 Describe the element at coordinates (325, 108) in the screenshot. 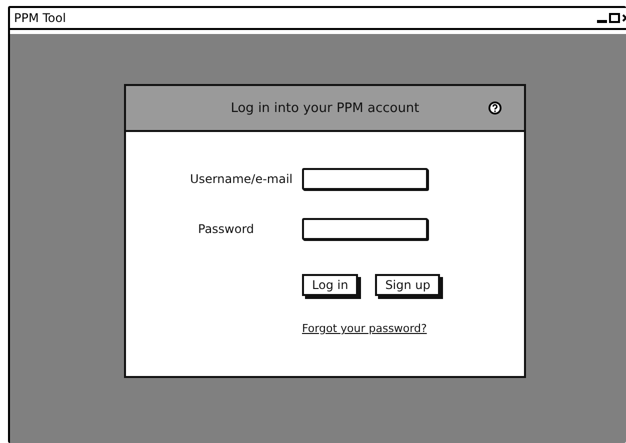

I see `dialog-title: Log in into your PPM account` at that location.